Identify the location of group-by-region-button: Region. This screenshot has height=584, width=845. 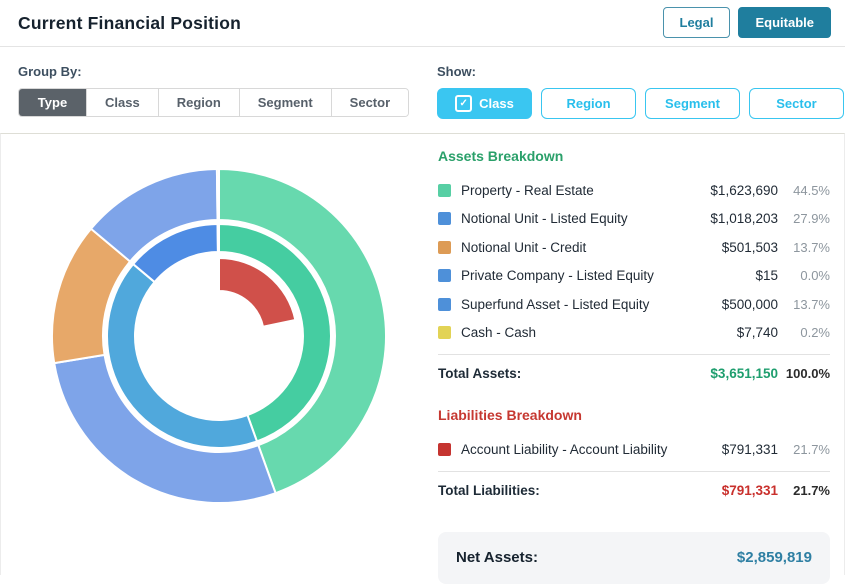
(199, 102).